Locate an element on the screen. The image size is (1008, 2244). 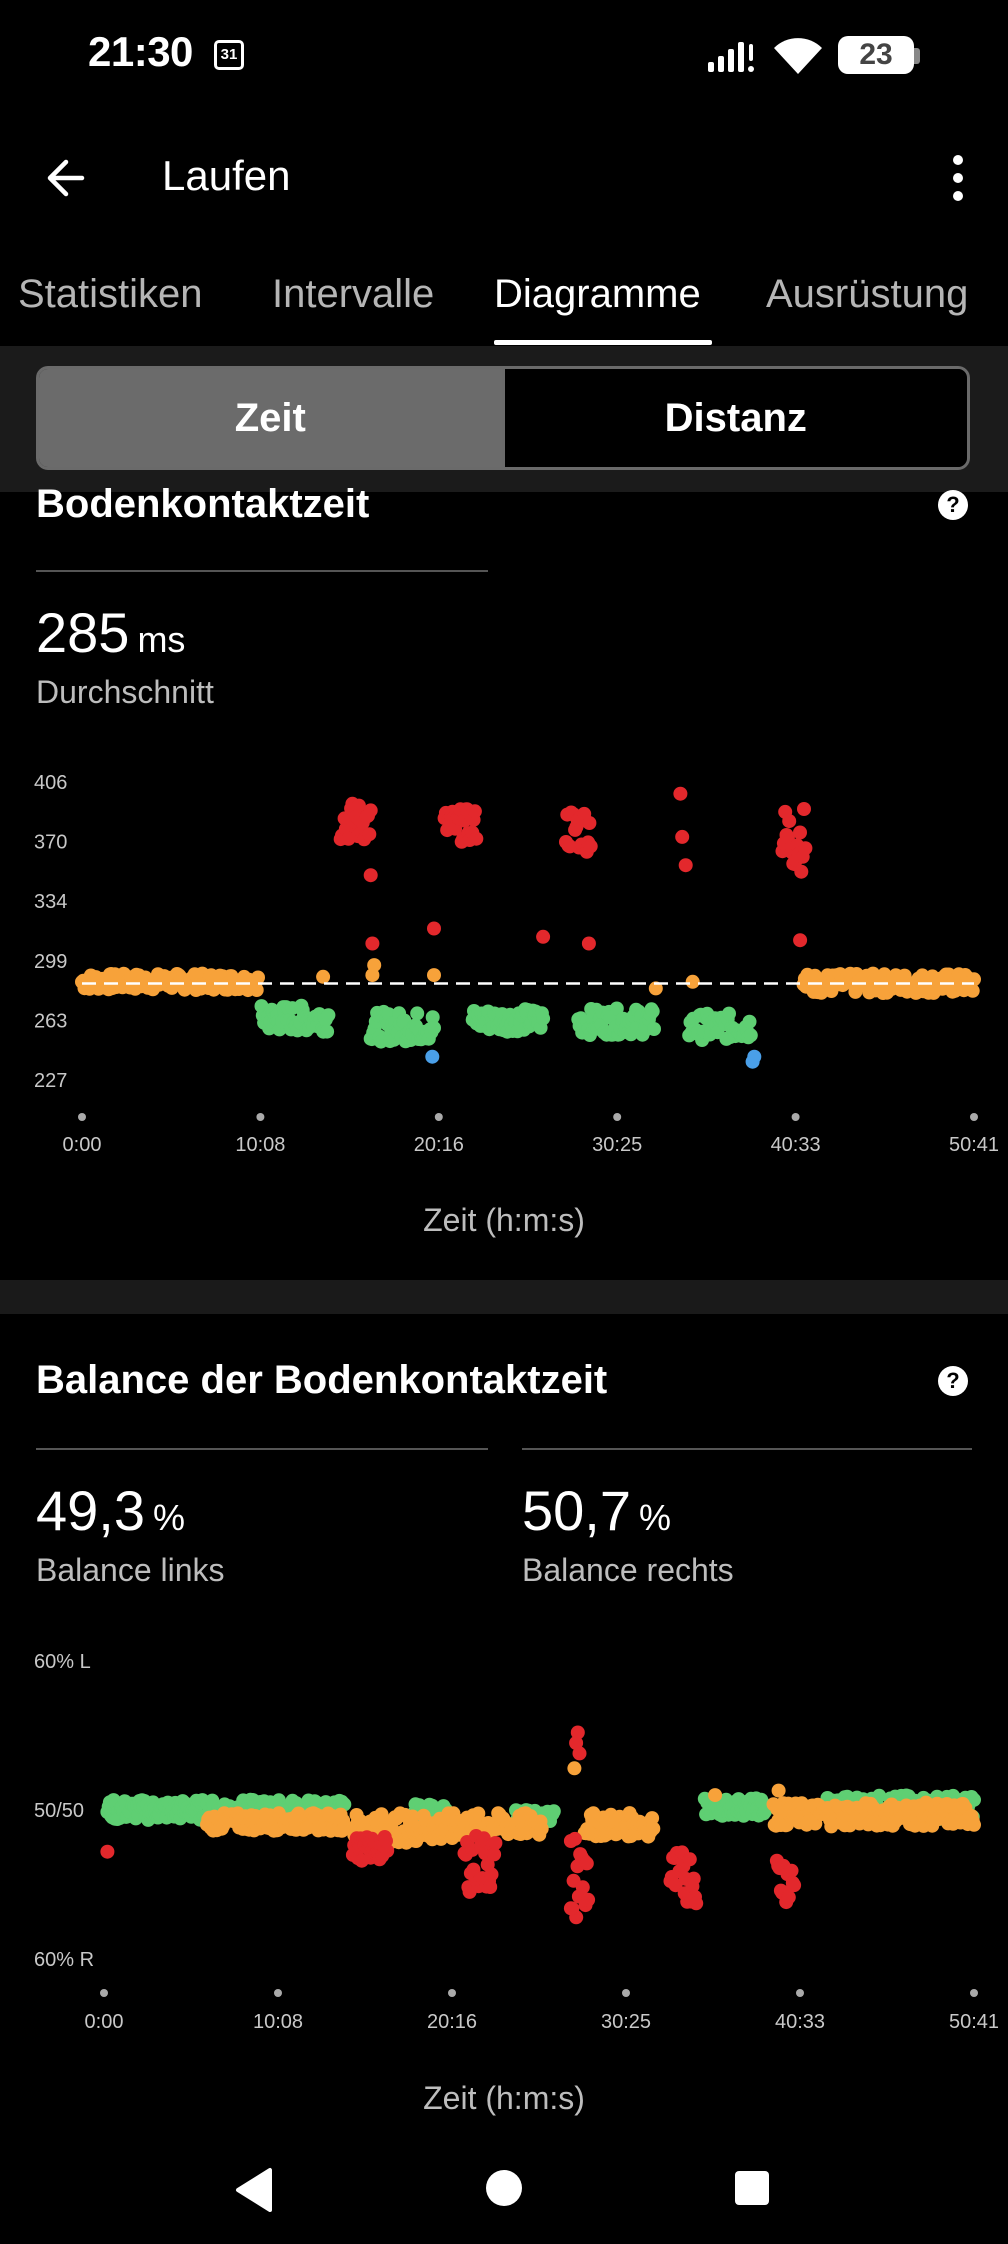
tab-ausruestung: Ausrüstung is located at coordinates (867, 294).